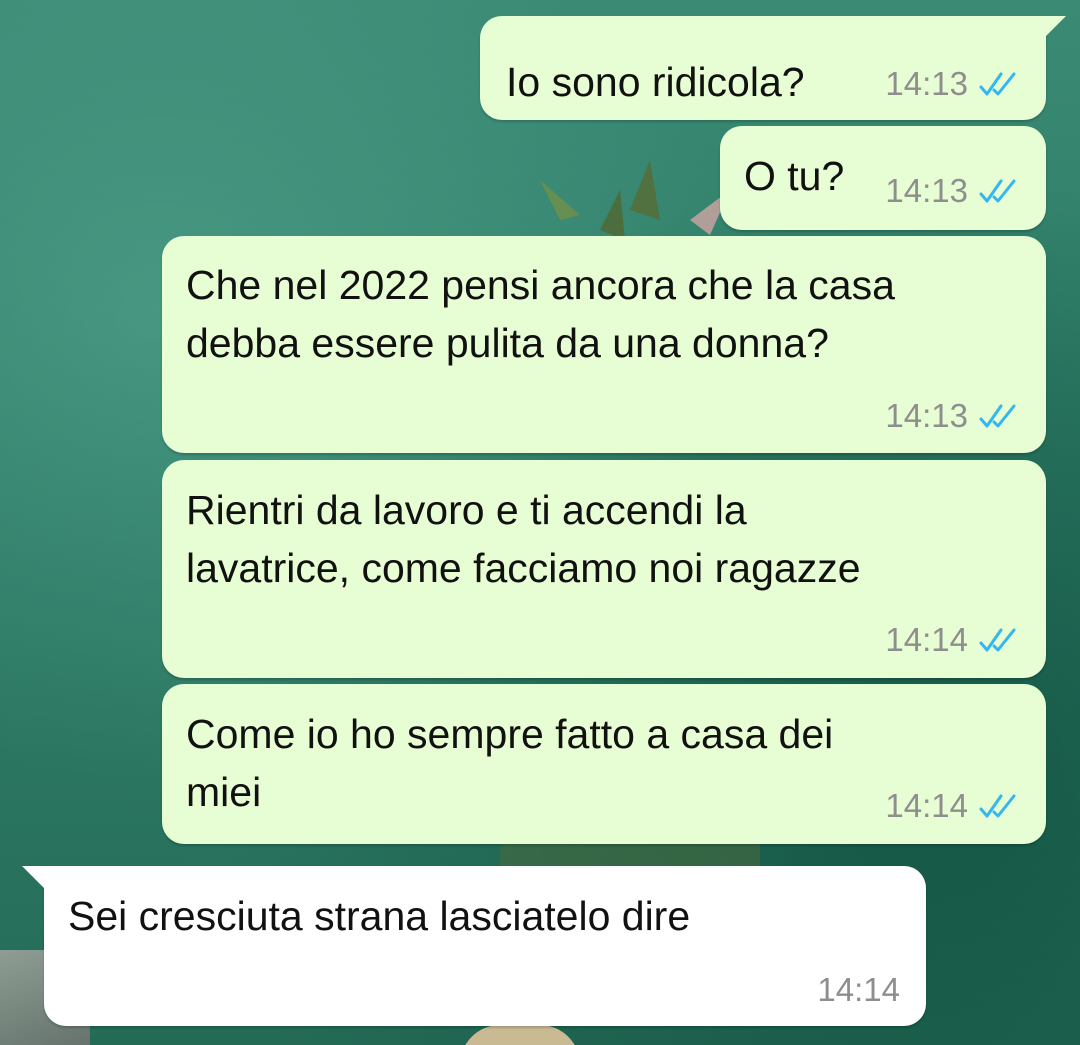 This screenshot has width=1080, height=1045. What do you see at coordinates (883, 178) in the screenshot?
I see `message-bubble-outgoing: O tu? 14:13` at bounding box center [883, 178].